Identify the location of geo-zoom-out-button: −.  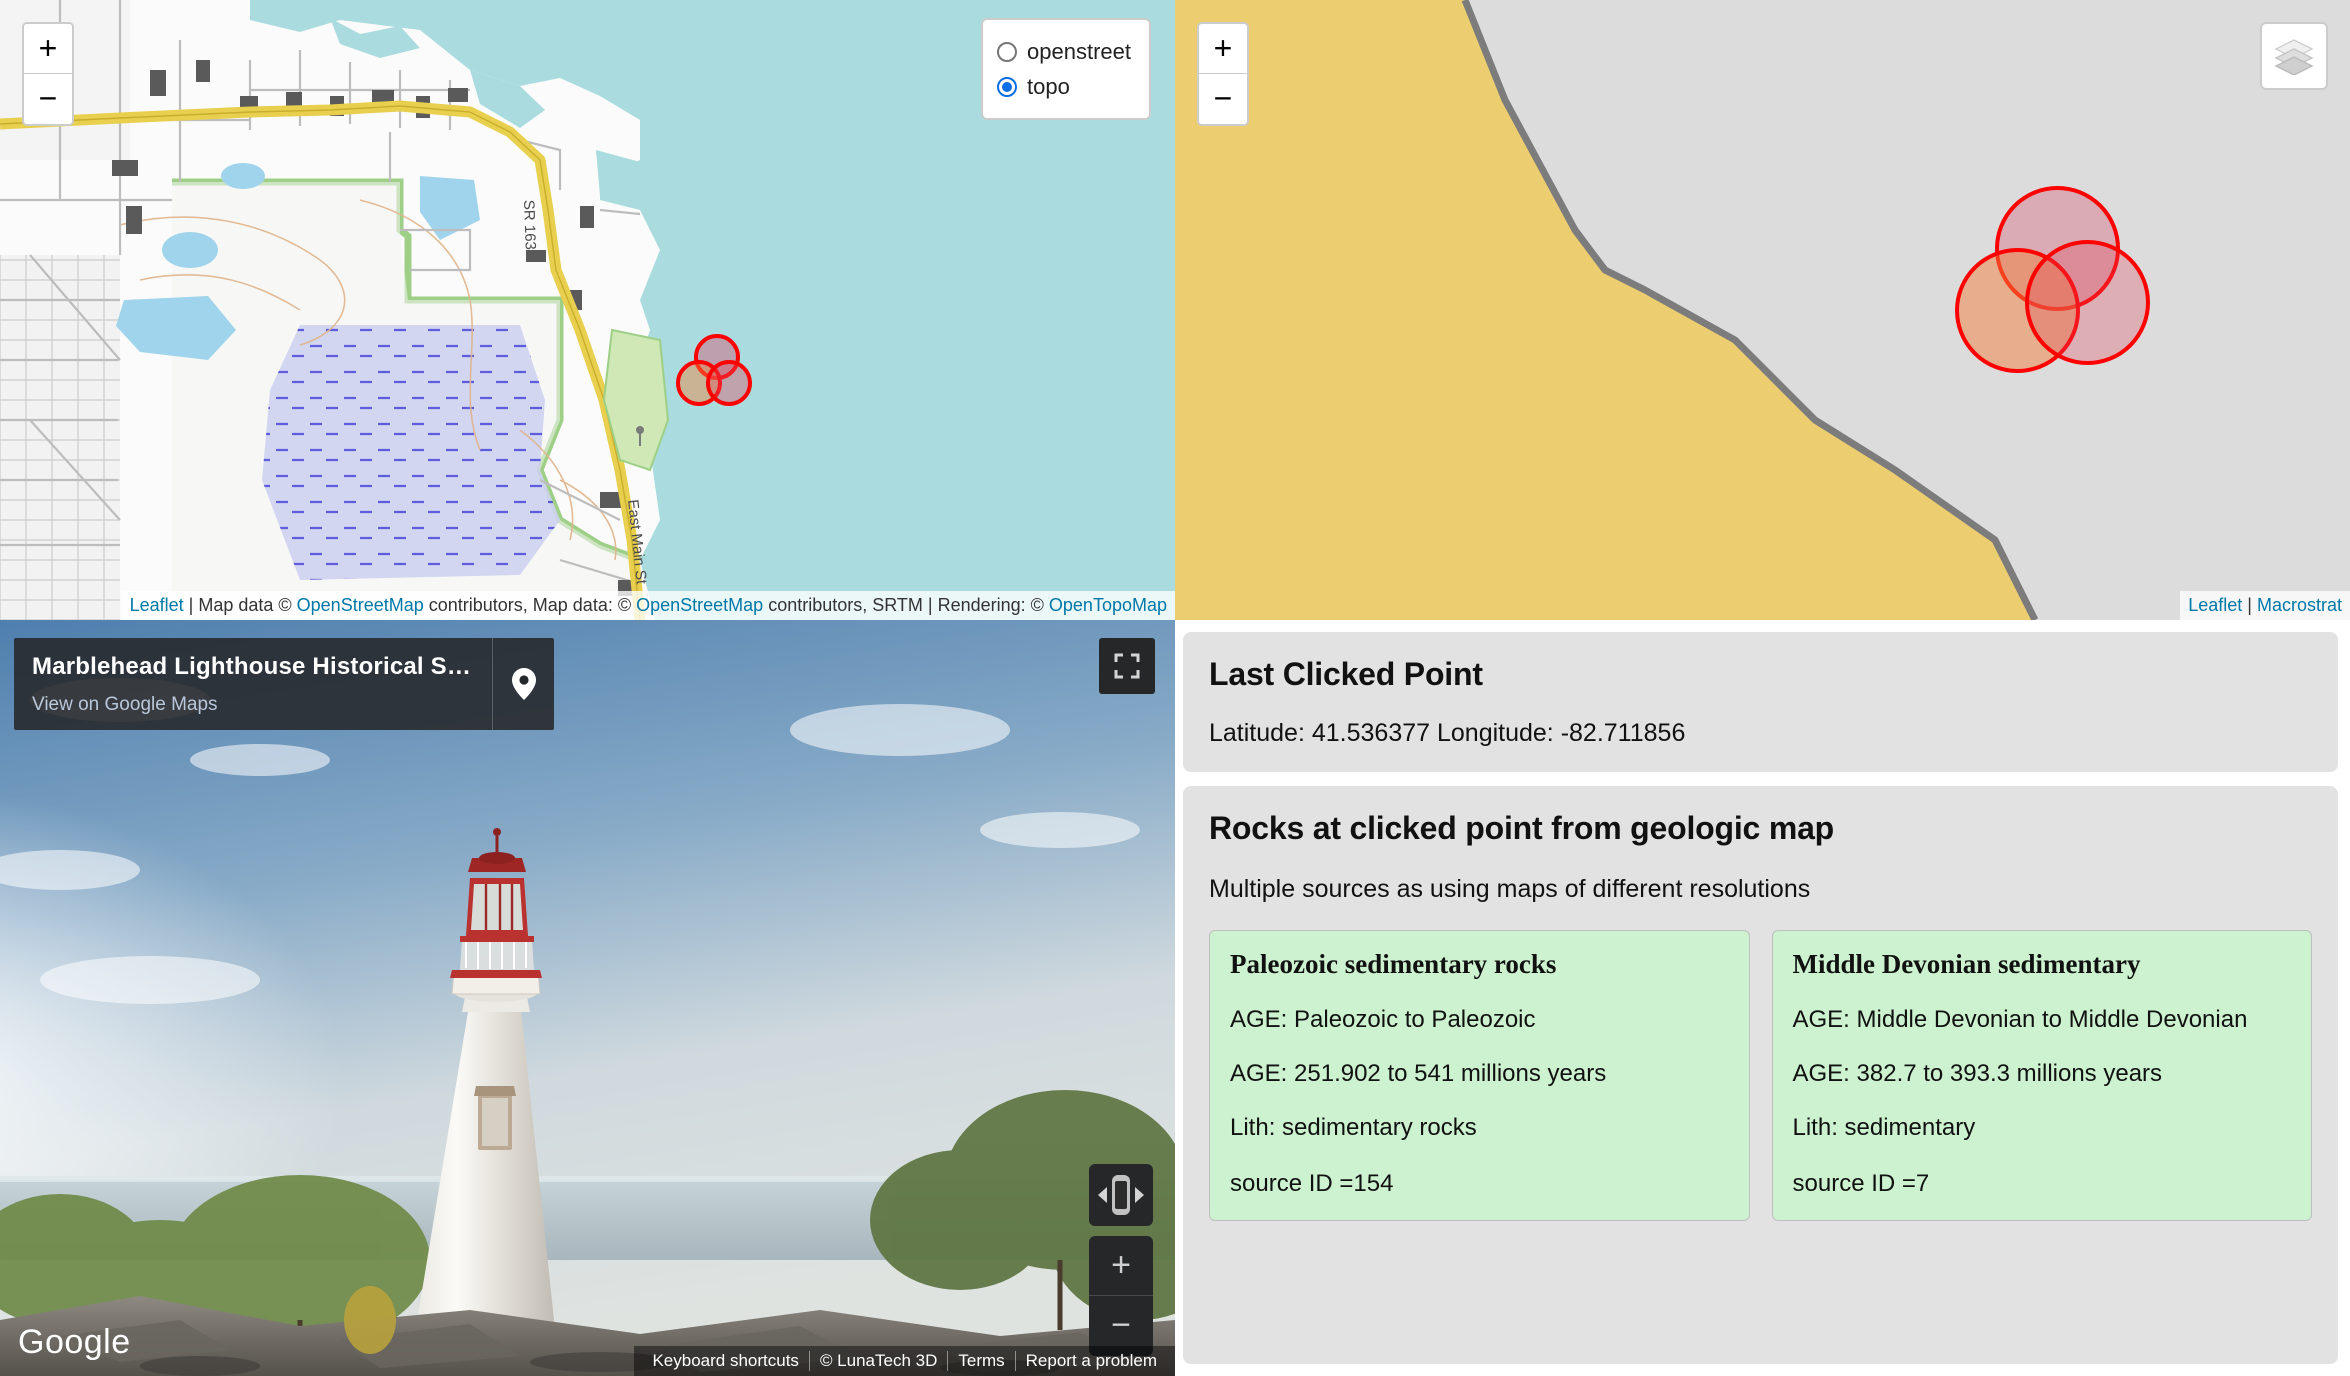
(1223, 99).